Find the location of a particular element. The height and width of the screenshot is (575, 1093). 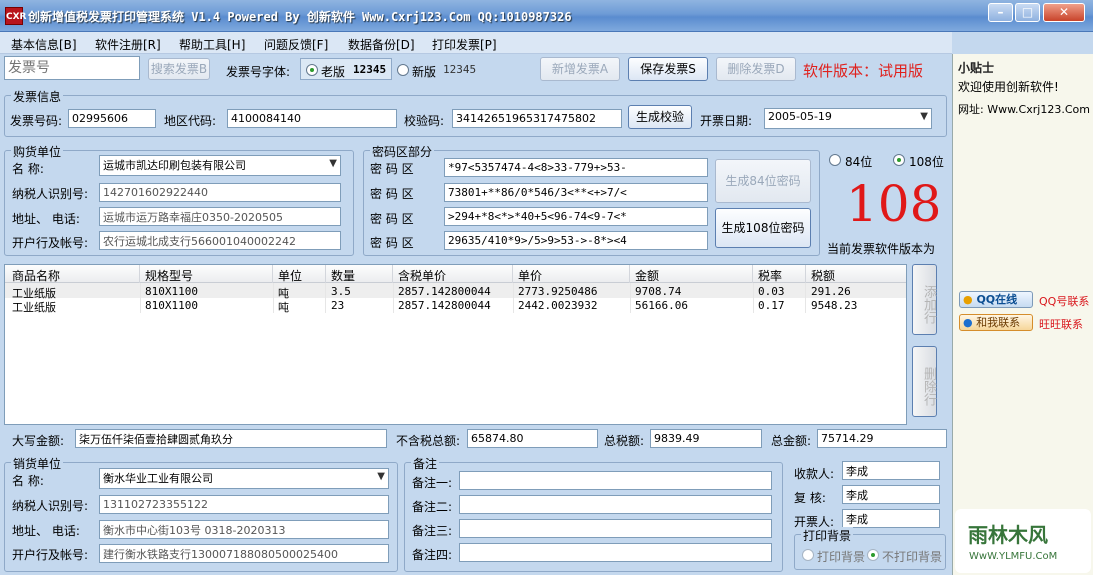

generate-84-button: 生成84位密码 is located at coordinates (763, 181).